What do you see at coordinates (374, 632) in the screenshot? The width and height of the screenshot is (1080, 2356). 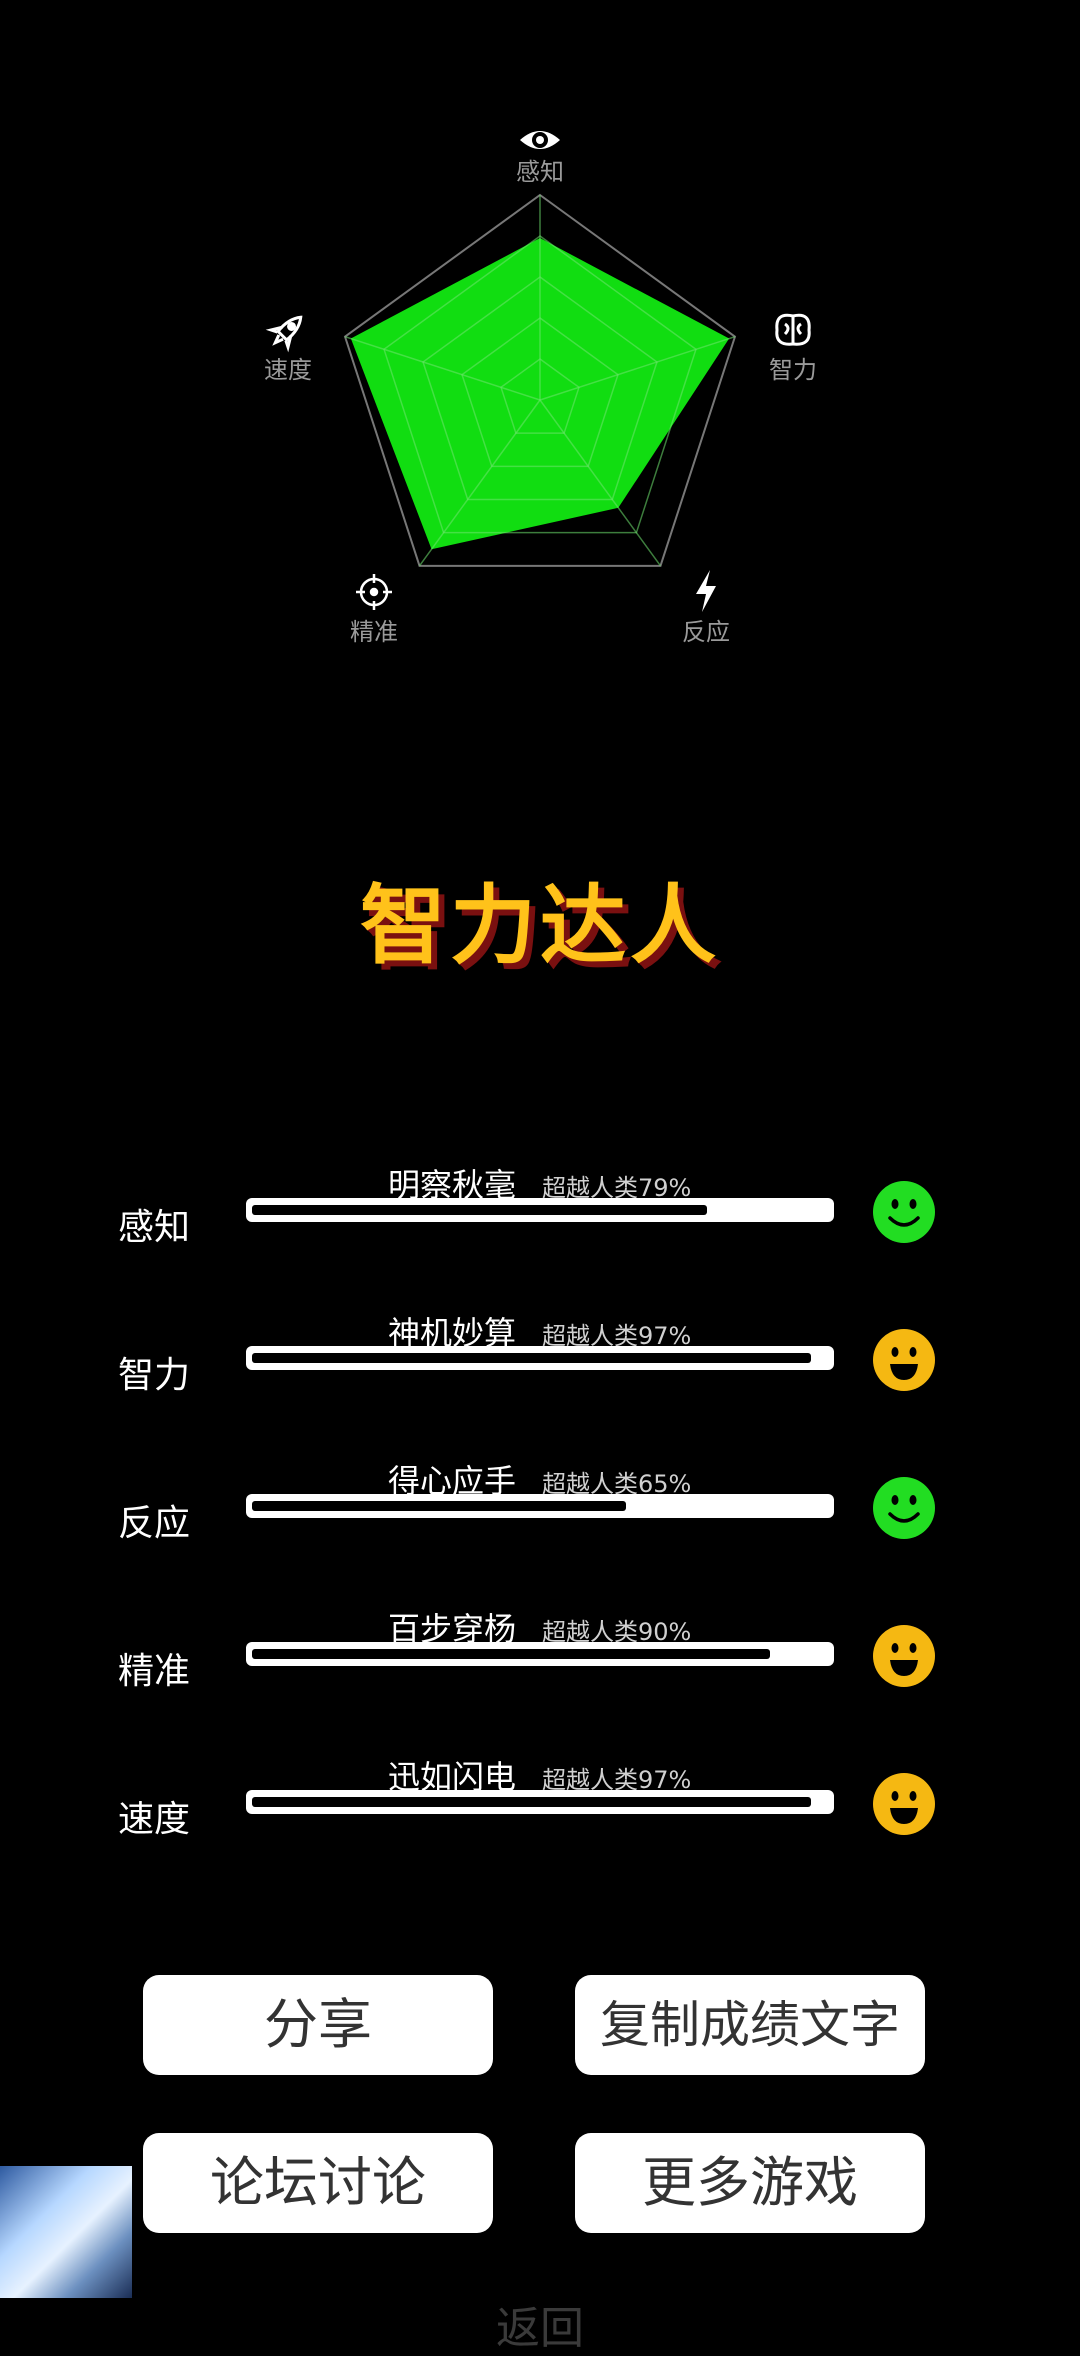 I see `radar-axis-label: 精准` at bounding box center [374, 632].